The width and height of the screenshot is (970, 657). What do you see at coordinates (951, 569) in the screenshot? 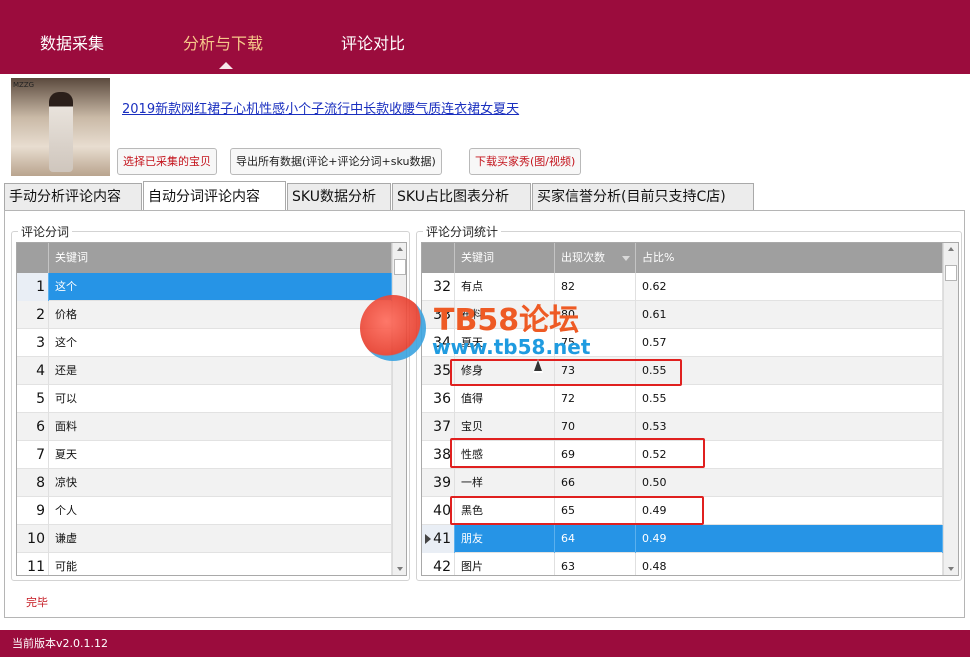
I see `stats-scroll-down-icon` at bounding box center [951, 569].